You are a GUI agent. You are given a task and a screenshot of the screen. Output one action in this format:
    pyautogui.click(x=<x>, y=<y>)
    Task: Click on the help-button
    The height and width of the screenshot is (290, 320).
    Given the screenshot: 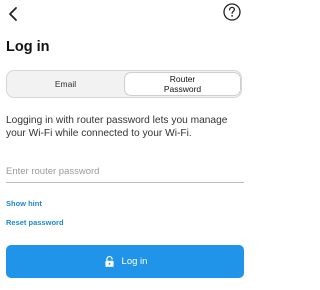 What is the action you would take?
    pyautogui.click(x=232, y=12)
    